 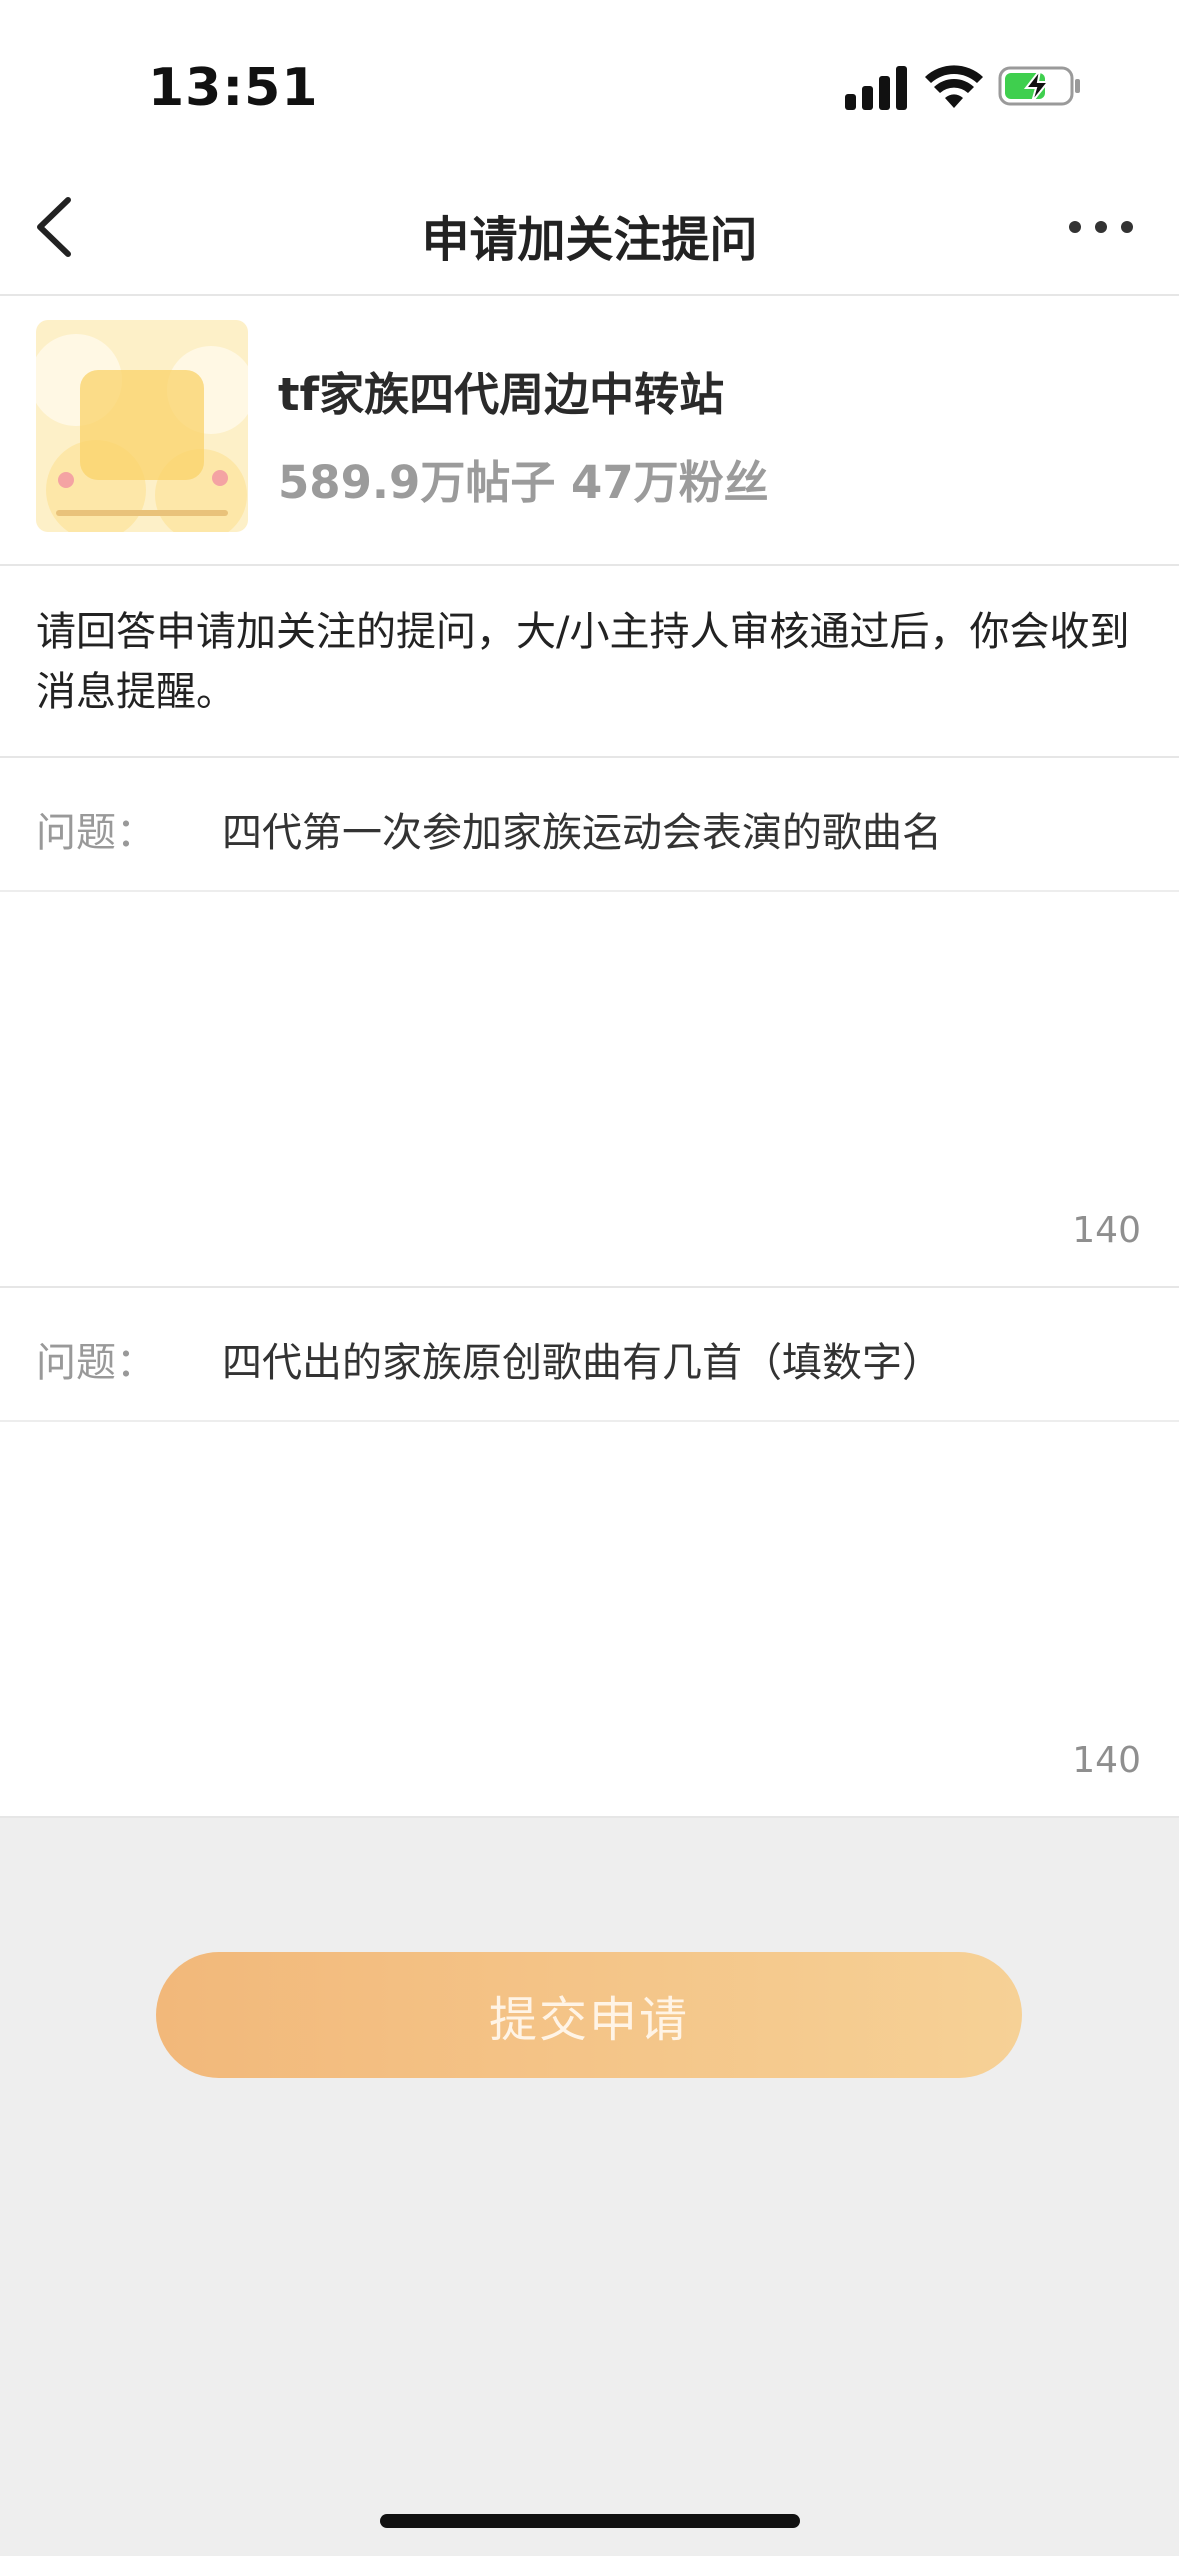 I want to click on nav-bar: 申请加关注提问, so click(x=589, y=228).